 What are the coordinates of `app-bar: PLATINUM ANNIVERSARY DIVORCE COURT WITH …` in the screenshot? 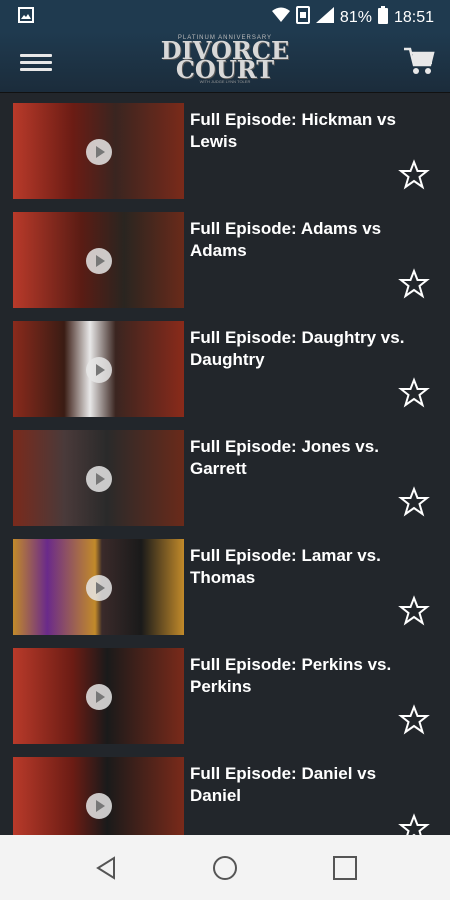 It's located at (225, 62).